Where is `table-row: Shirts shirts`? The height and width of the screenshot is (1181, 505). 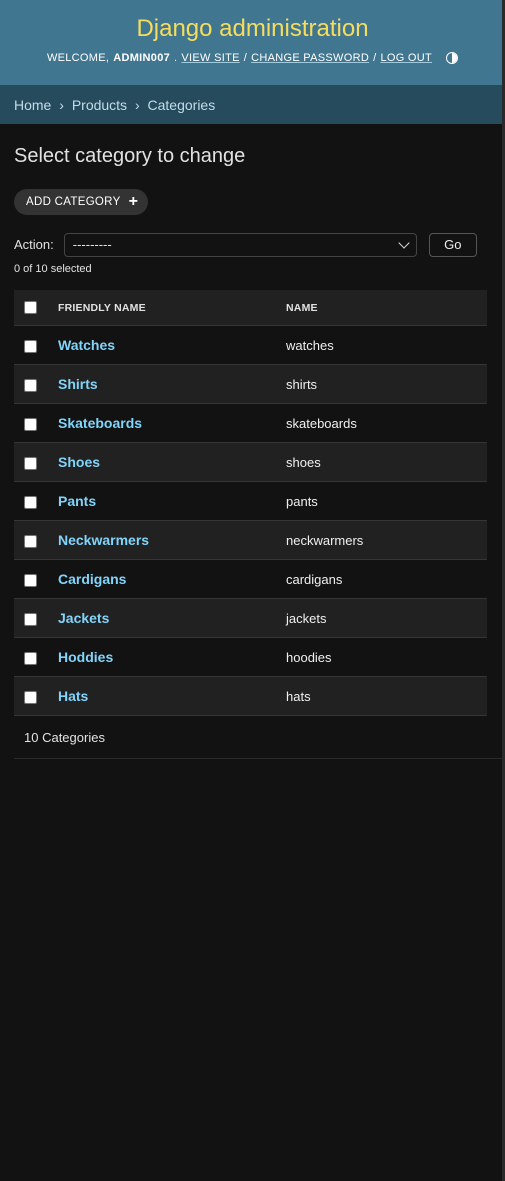
table-row: Shirts shirts is located at coordinates (250, 384).